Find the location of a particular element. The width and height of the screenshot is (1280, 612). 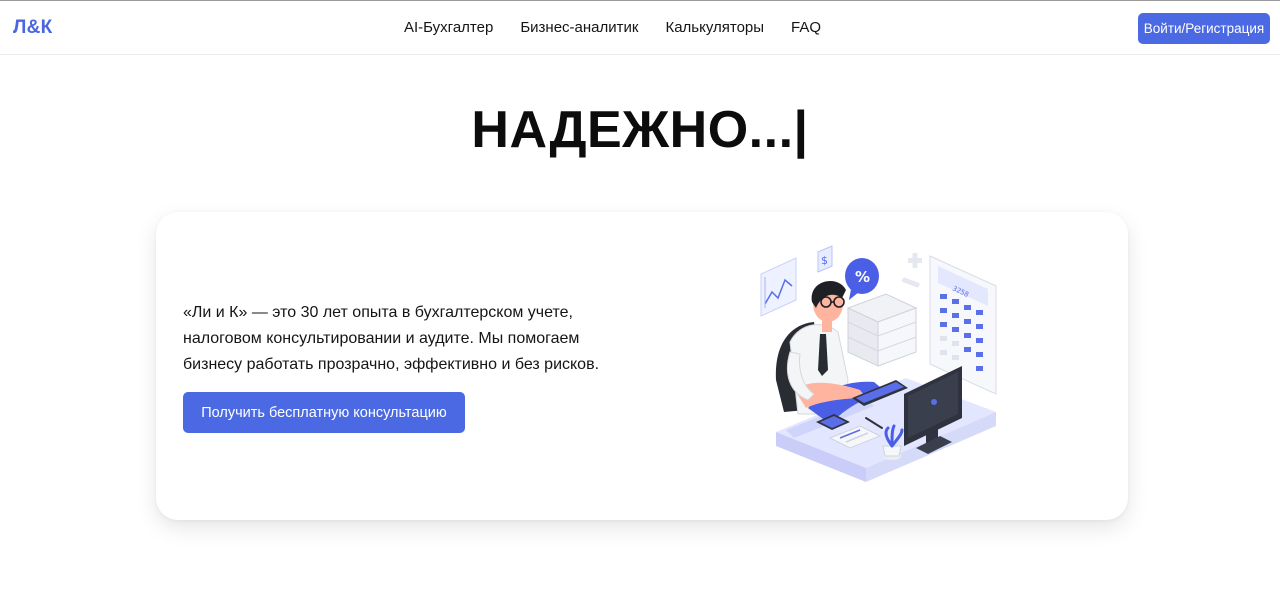

accountant-at-desk-illustration: $ % 3258 is located at coordinates (878, 363).